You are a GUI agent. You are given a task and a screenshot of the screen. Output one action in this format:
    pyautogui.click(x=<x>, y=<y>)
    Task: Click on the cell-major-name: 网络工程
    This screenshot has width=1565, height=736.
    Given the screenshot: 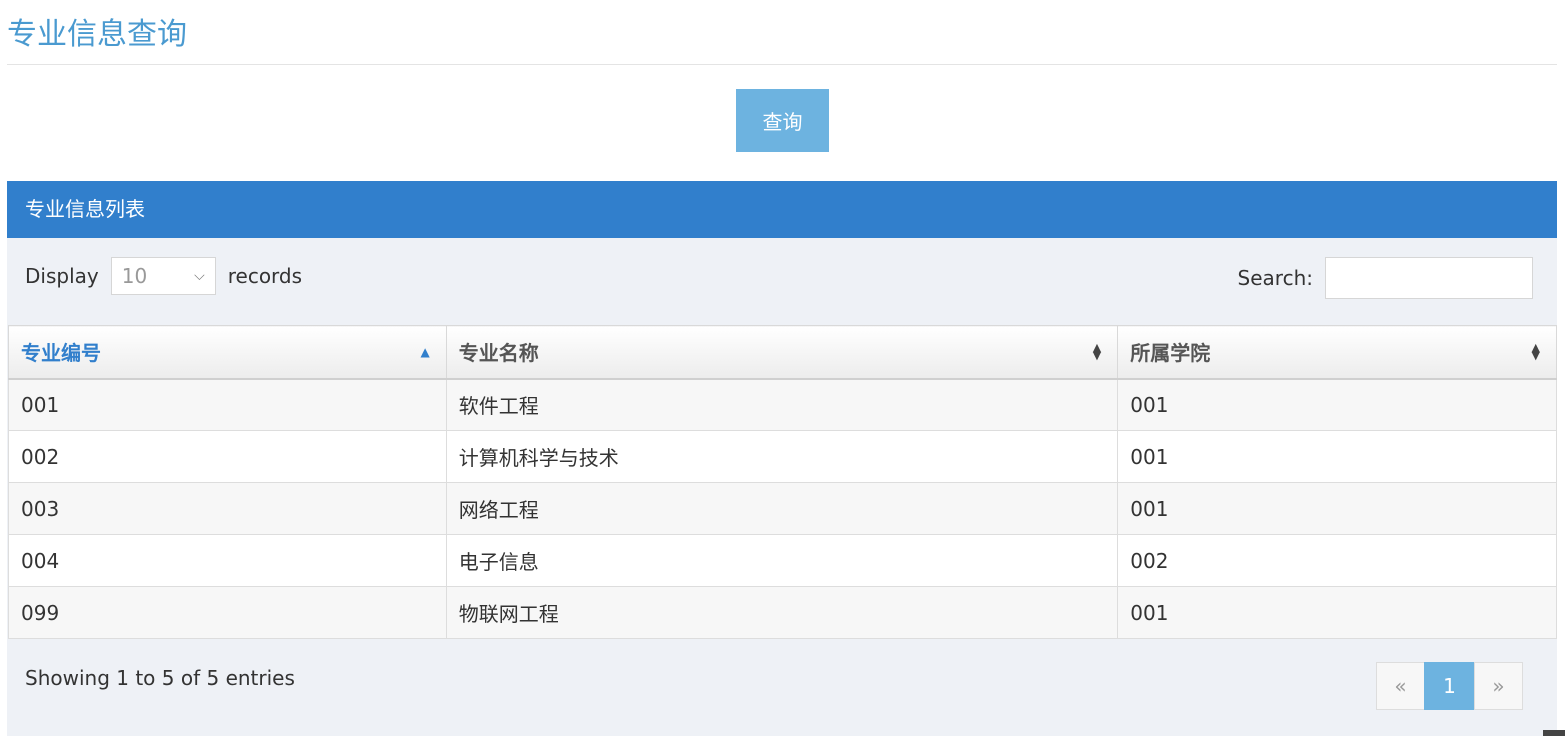 What is the action you would take?
    pyautogui.click(x=782, y=508)
    